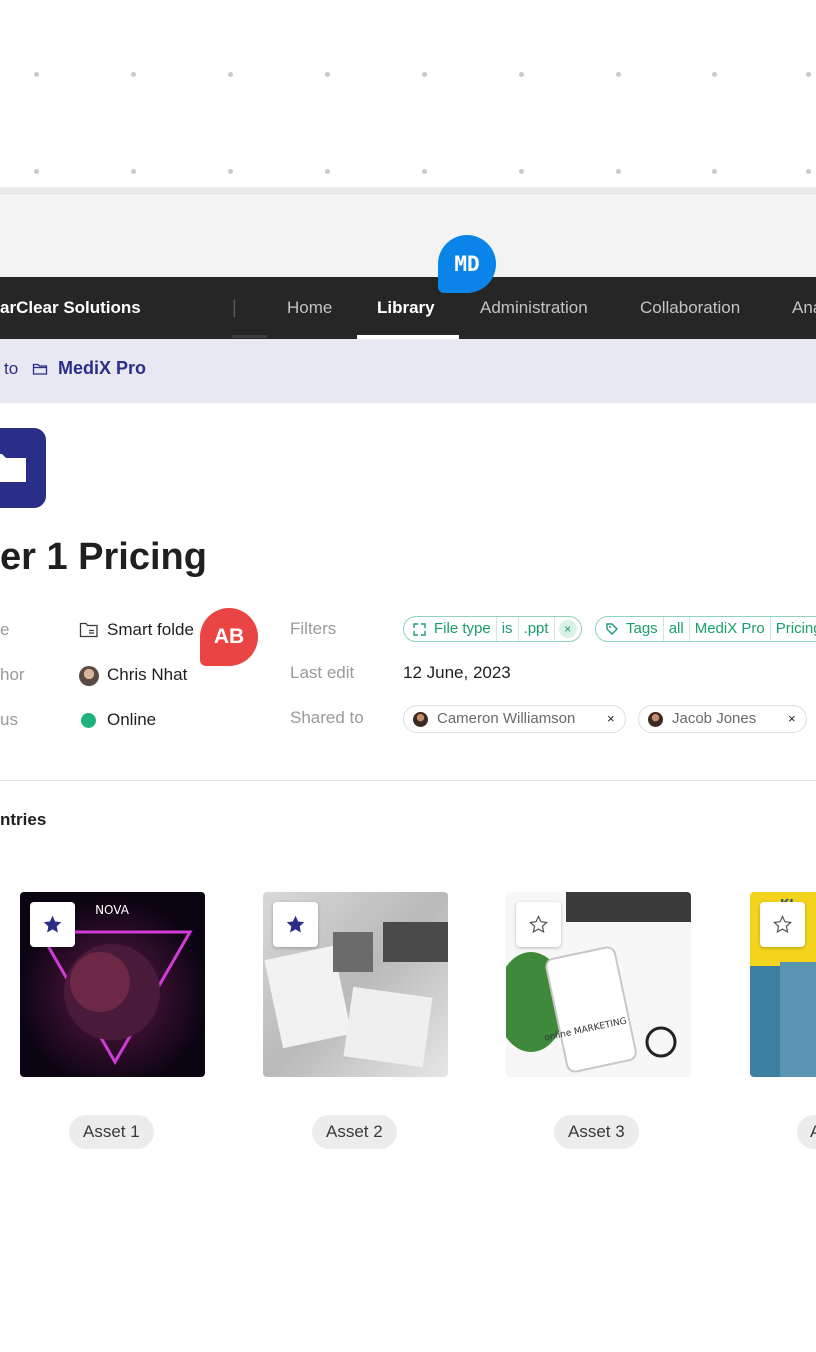 The height and width of the screenshot is (1352, 816). I want to click on tag-icon, so click(612, 629).